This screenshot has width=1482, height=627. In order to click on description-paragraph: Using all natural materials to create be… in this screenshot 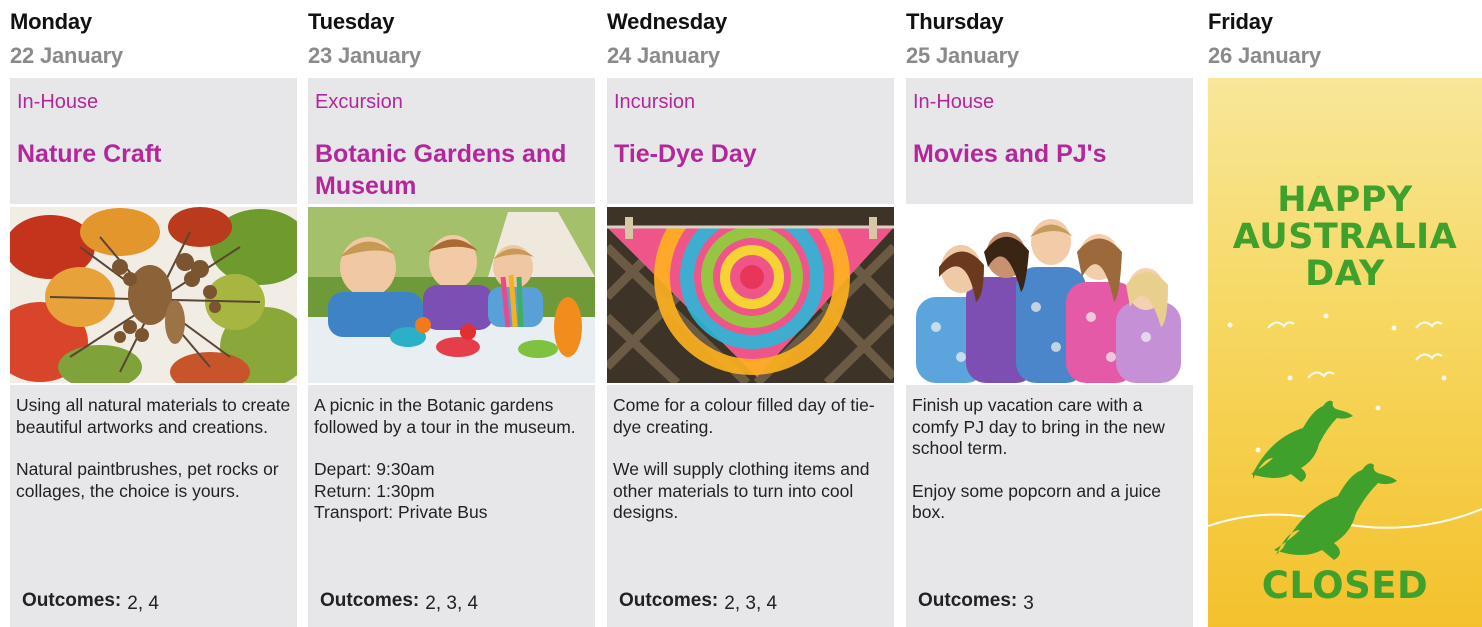, I will do `click(153, 416)`.